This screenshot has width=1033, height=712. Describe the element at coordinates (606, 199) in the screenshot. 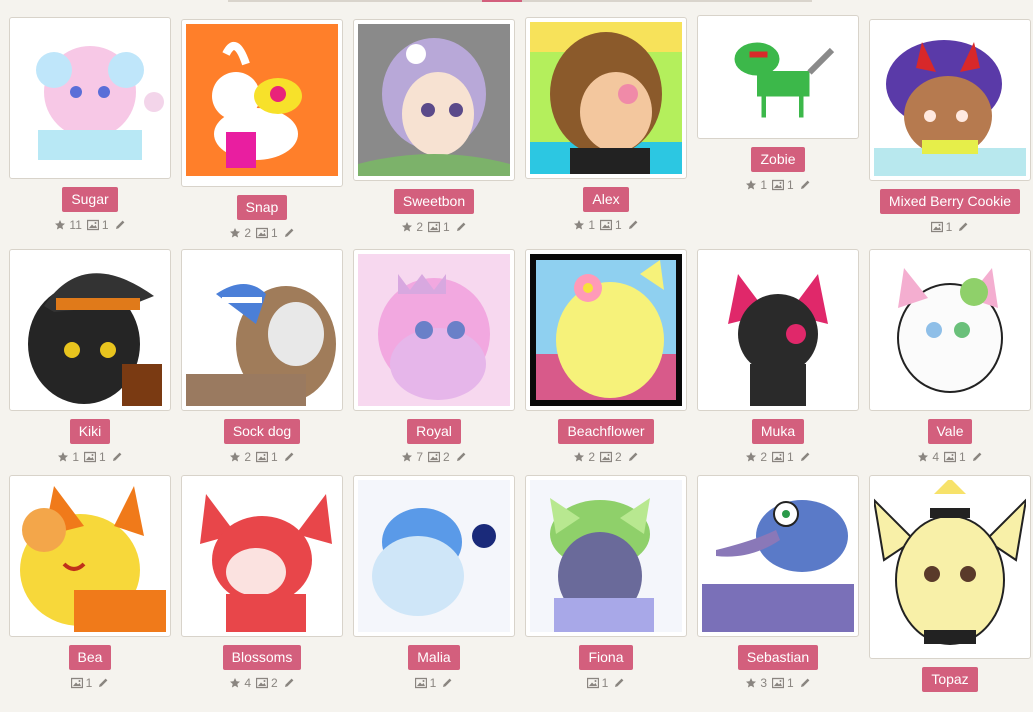

I see `character-name-button: Alex` at that location.